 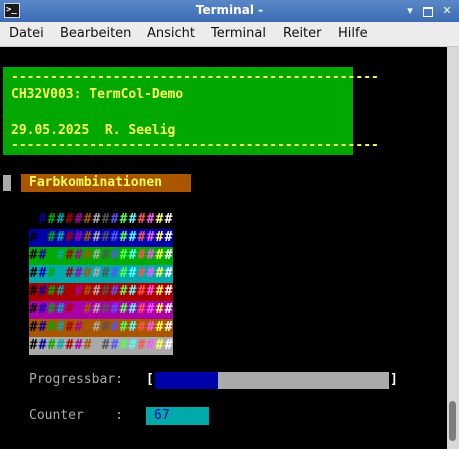 What do you see at coordinates (76, 415) in the screenshot?
I see `counter-label: Counter :` at bounding box center [76, 415].